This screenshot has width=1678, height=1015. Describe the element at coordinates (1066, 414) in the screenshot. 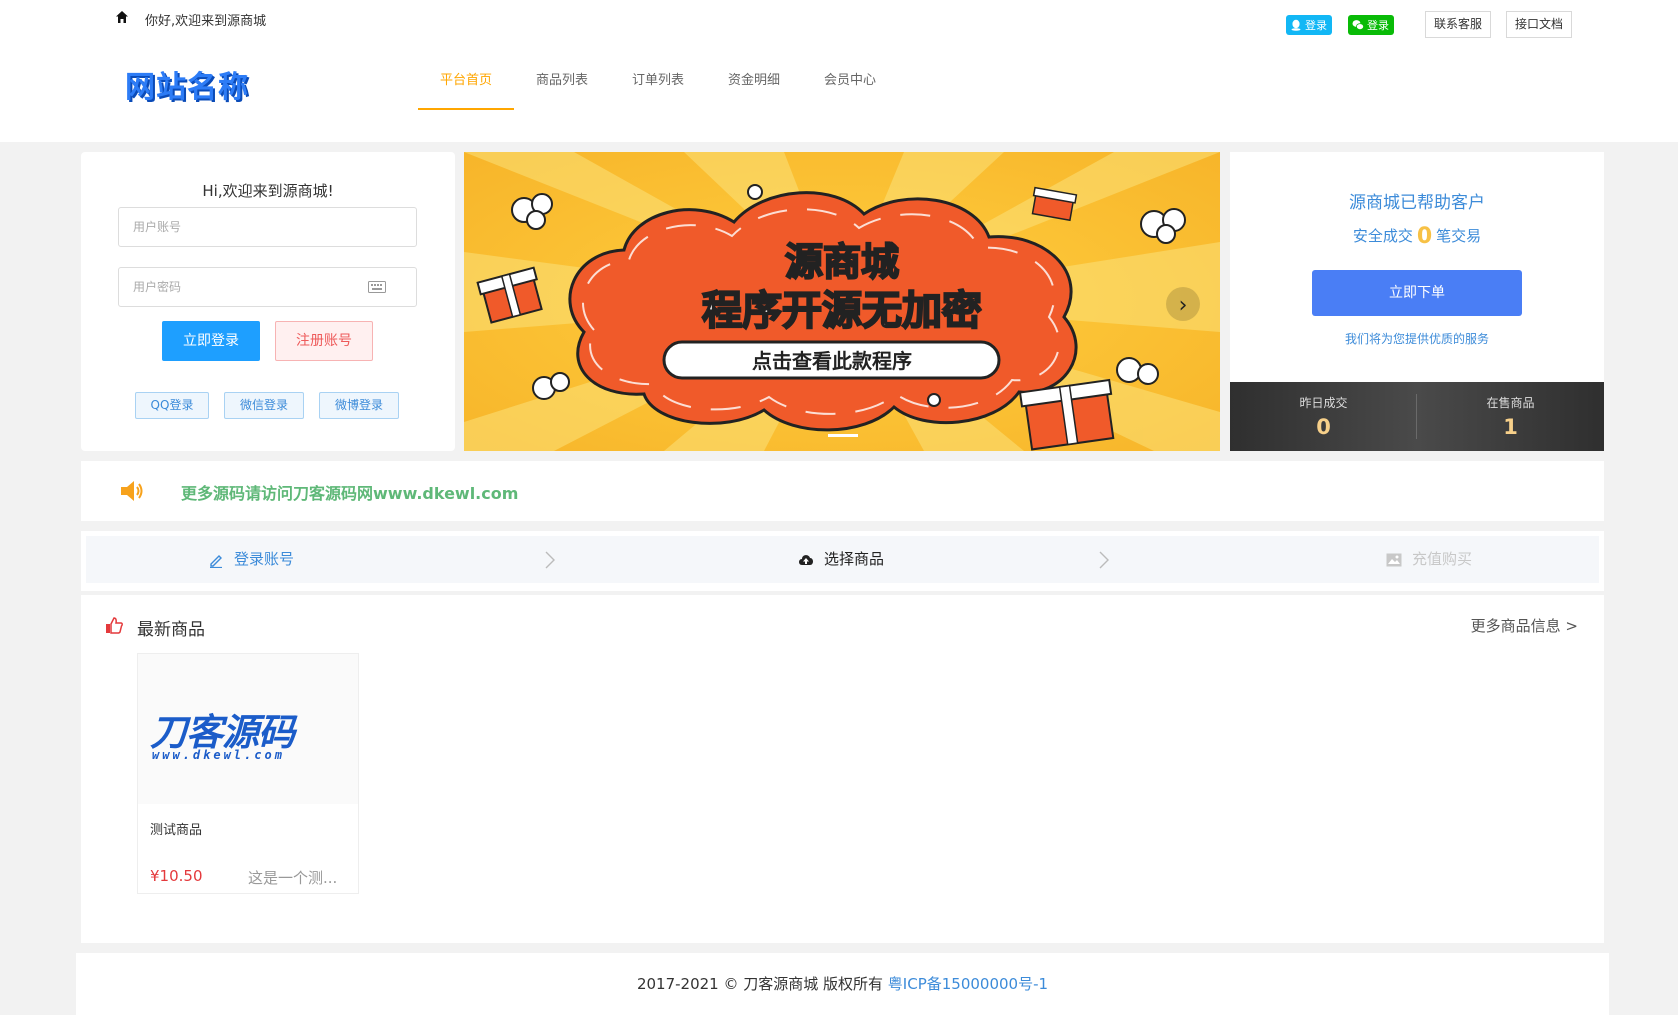

I see `gift-right-icon` at that location.